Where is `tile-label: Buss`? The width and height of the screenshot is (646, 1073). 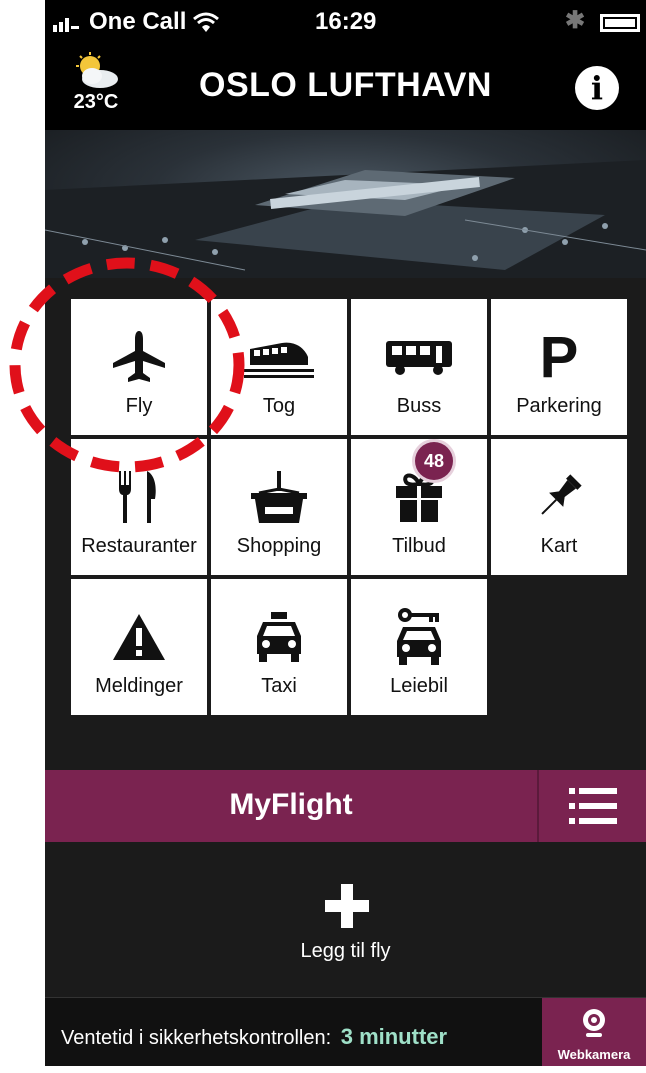 tile-label: Buss is located at coordinates (419, 406).